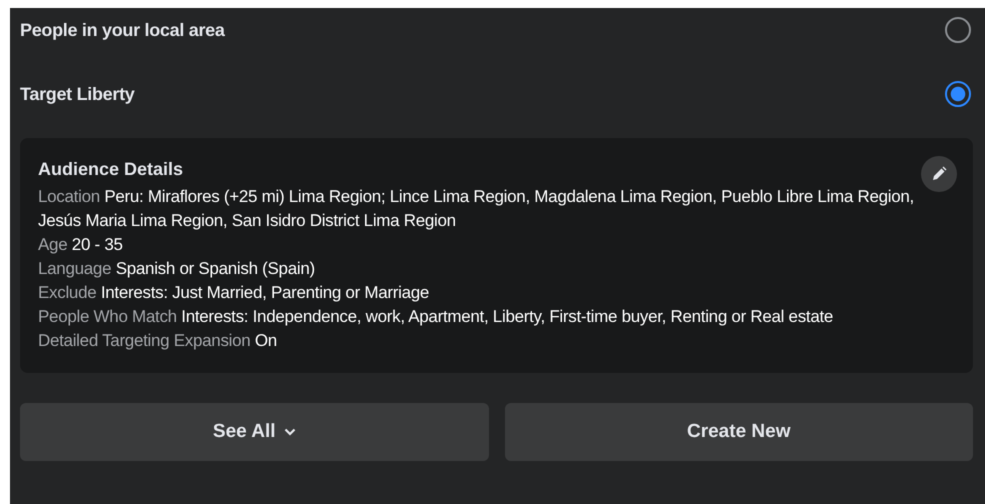 Image resolution: width=985 pixels, height=504 pixels. What do you see at coordinates (436, 317) in the screenshot?
I see `detail-line: People Who Match Interests: Independence, work, Apartment, Liberty, First-time buyer, Renting or Real estate` at bounding box center [436, 317].